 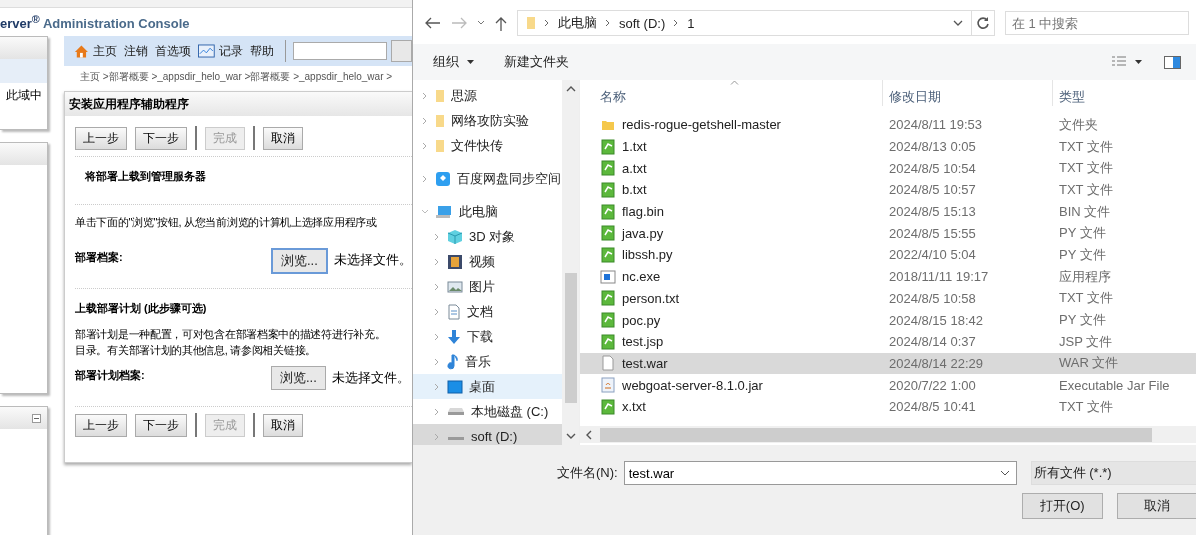 What do you see at coordinates (459, 23) in the screenshot?
I see `forward-arrow-icon` at bounding box center [459, 23].